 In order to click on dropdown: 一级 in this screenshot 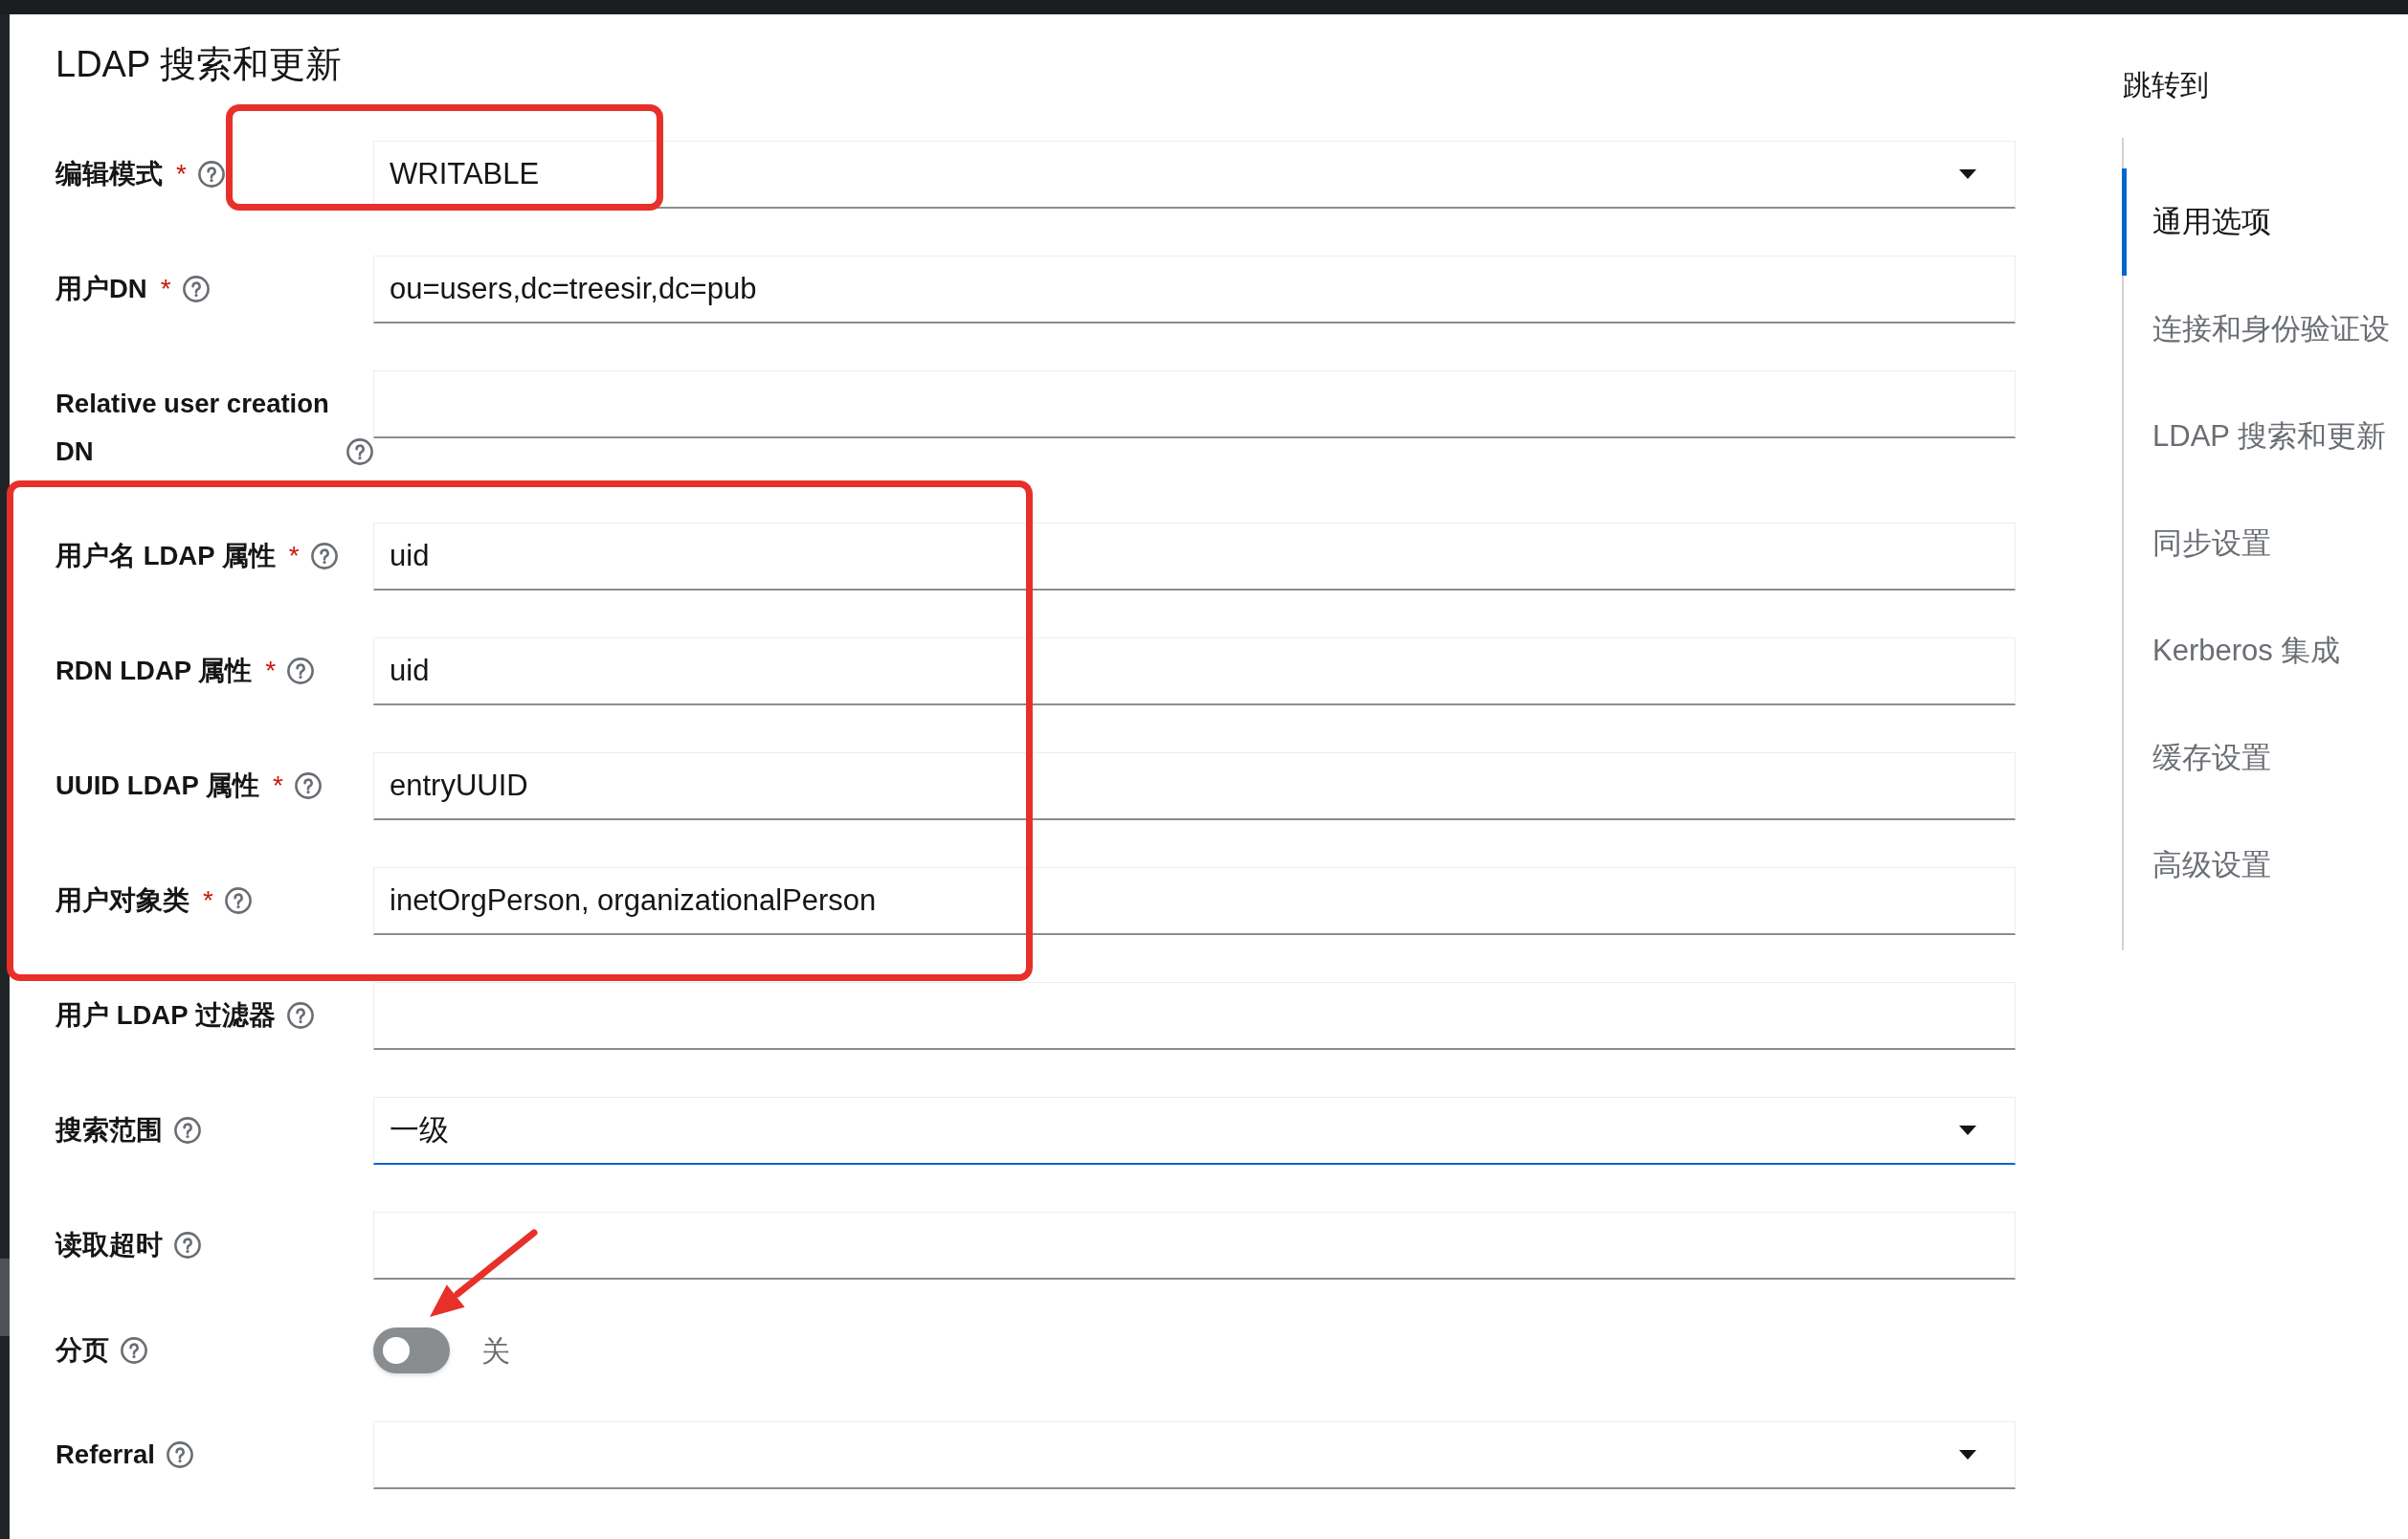, I will do `click(1194, 1131)`.